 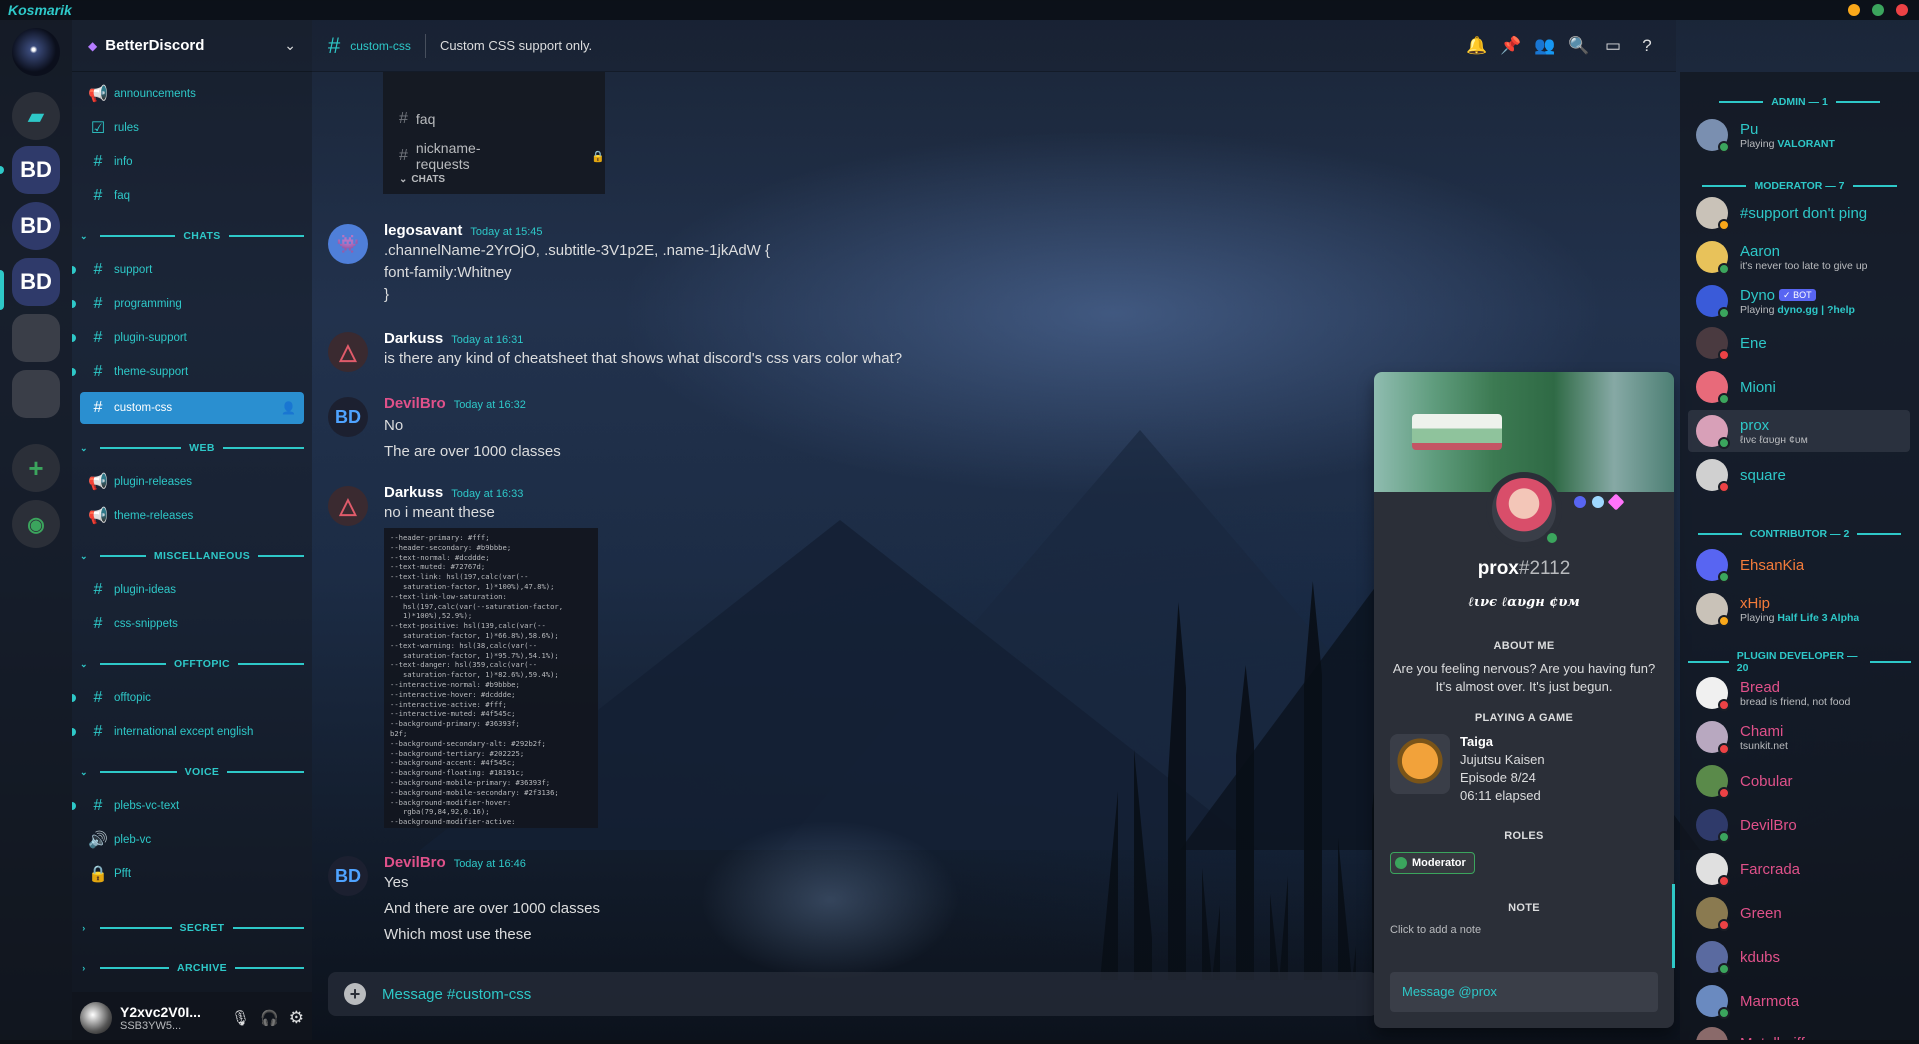 I want to click on close-button, so click(x=1902, y=10).